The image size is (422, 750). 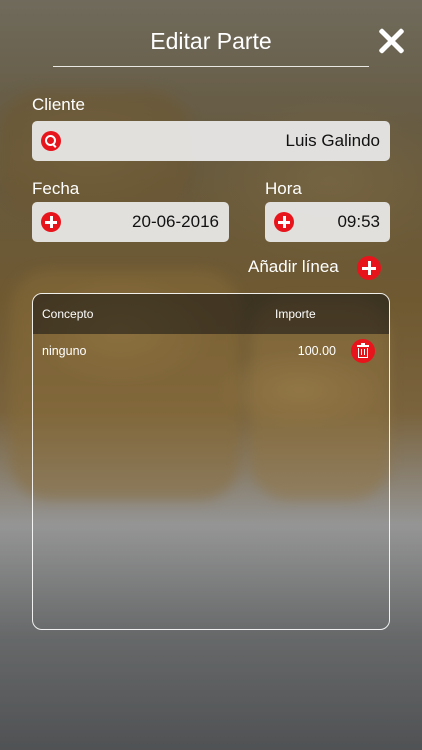 I want to click on header: Editar Parte, so click(x=211, y=35).